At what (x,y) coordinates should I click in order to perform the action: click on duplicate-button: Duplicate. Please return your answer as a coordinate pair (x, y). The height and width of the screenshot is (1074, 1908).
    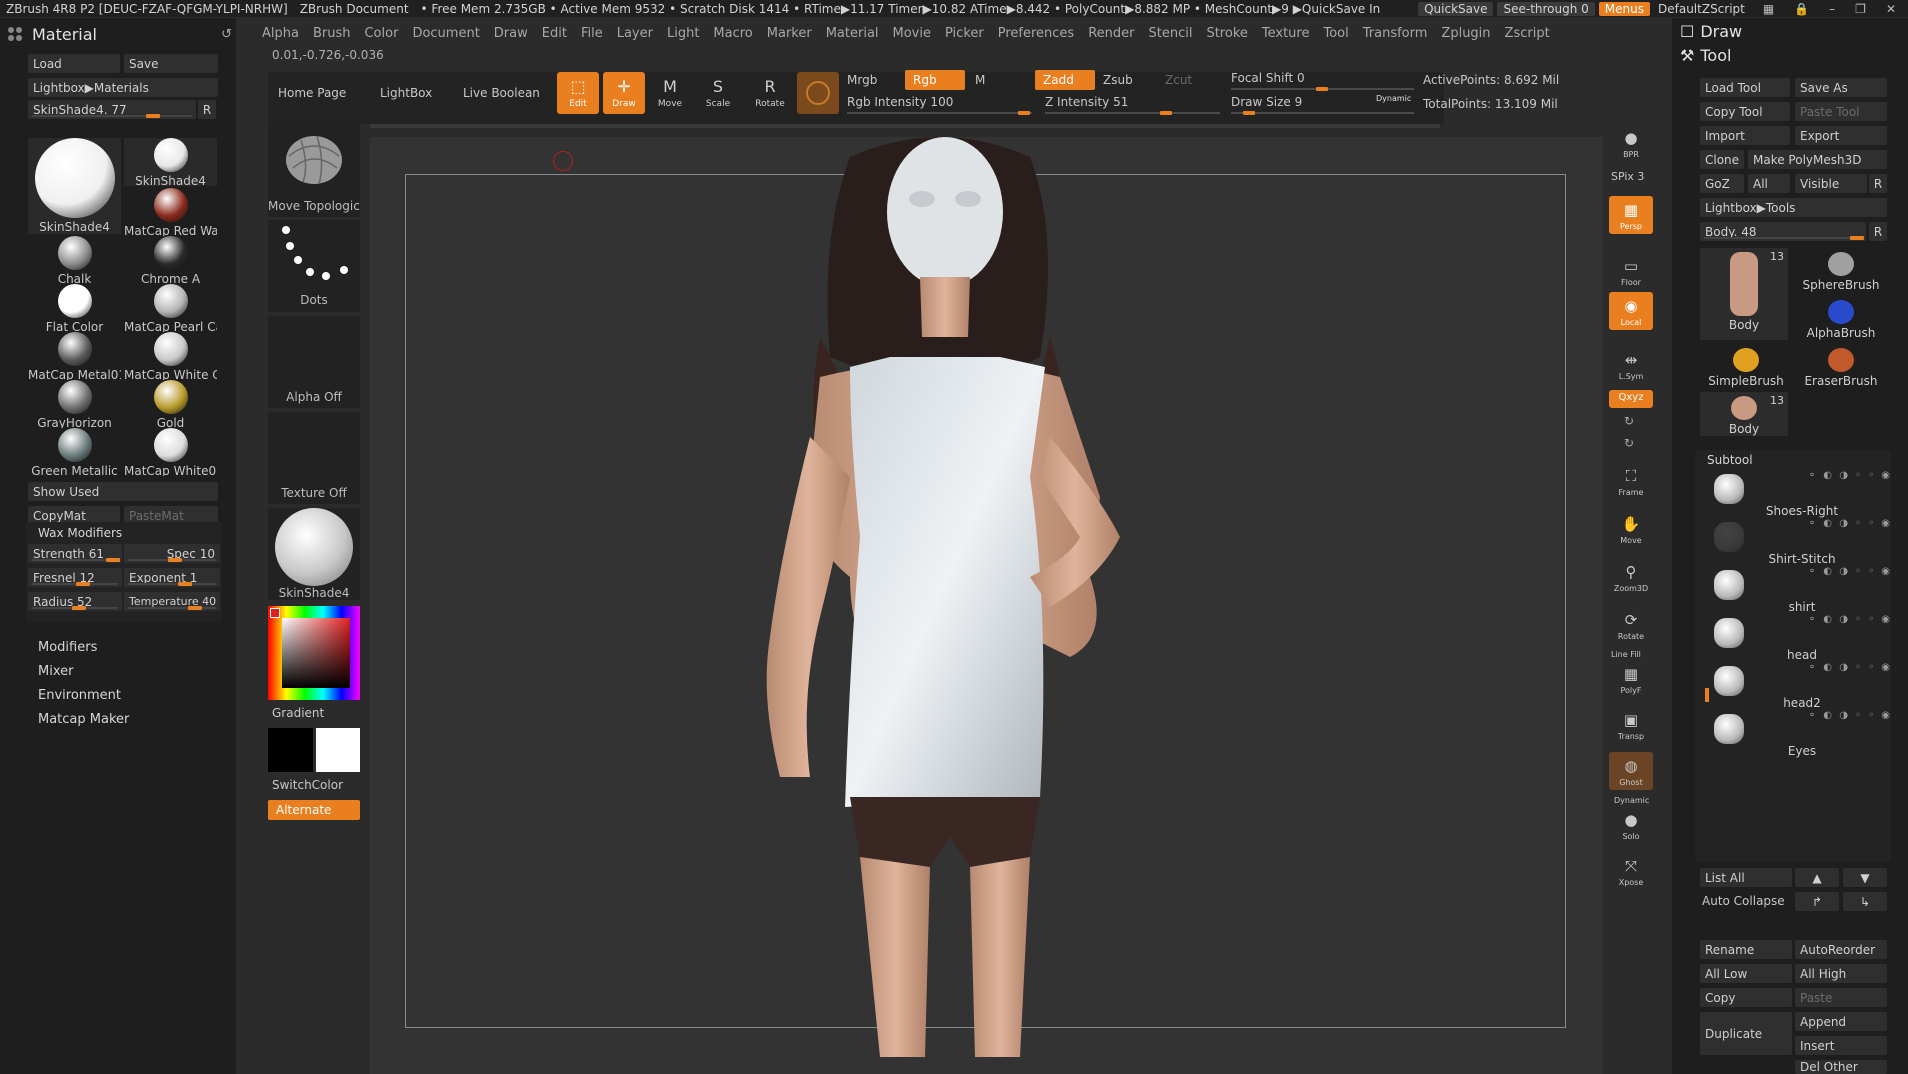
    Looking at the image, I should click on (1746, 1033).